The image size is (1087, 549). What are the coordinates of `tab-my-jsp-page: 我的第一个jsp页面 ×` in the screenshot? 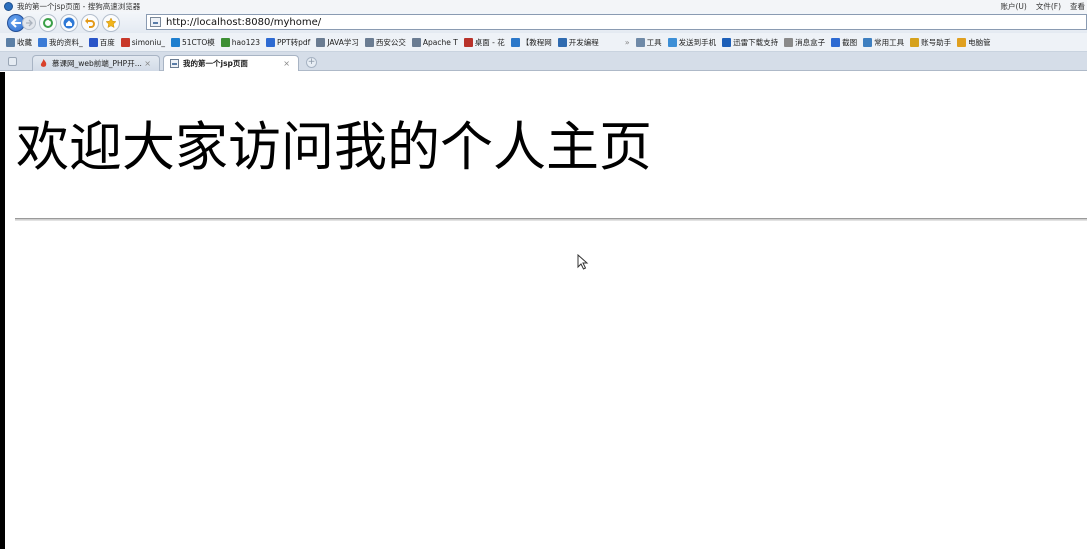 It's located at (231, 63).